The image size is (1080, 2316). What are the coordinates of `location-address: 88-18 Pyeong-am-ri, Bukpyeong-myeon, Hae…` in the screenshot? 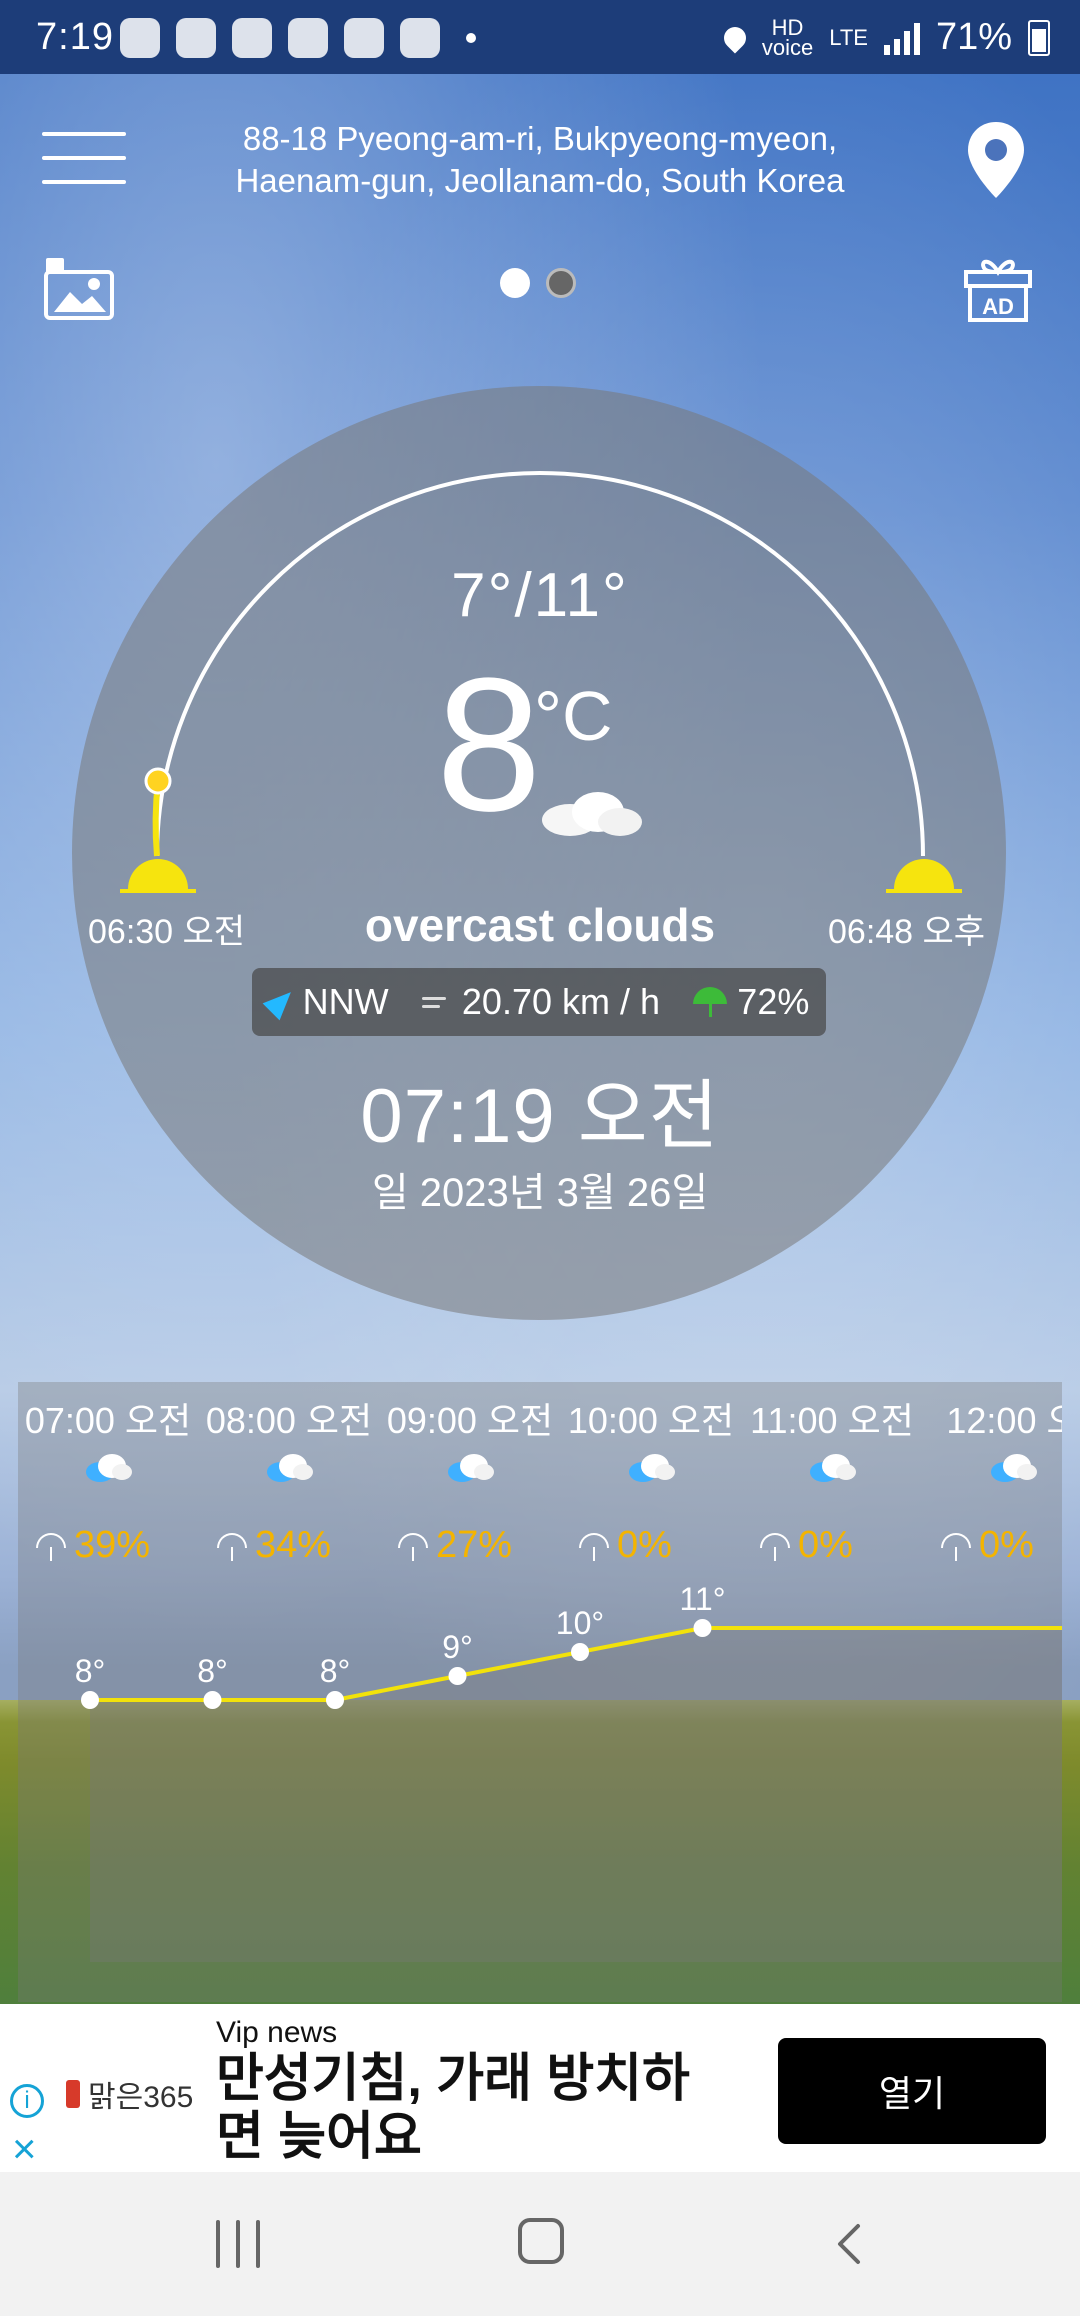 It's located at (540, 160).